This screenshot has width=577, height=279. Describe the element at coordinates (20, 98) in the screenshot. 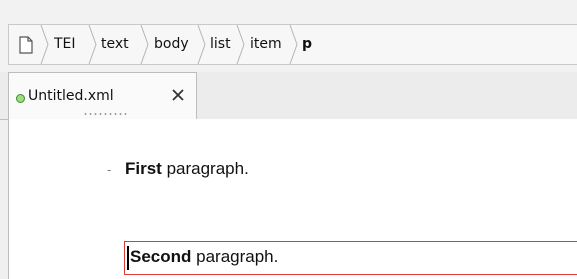

I see `modified-indicator-icon` at that location.